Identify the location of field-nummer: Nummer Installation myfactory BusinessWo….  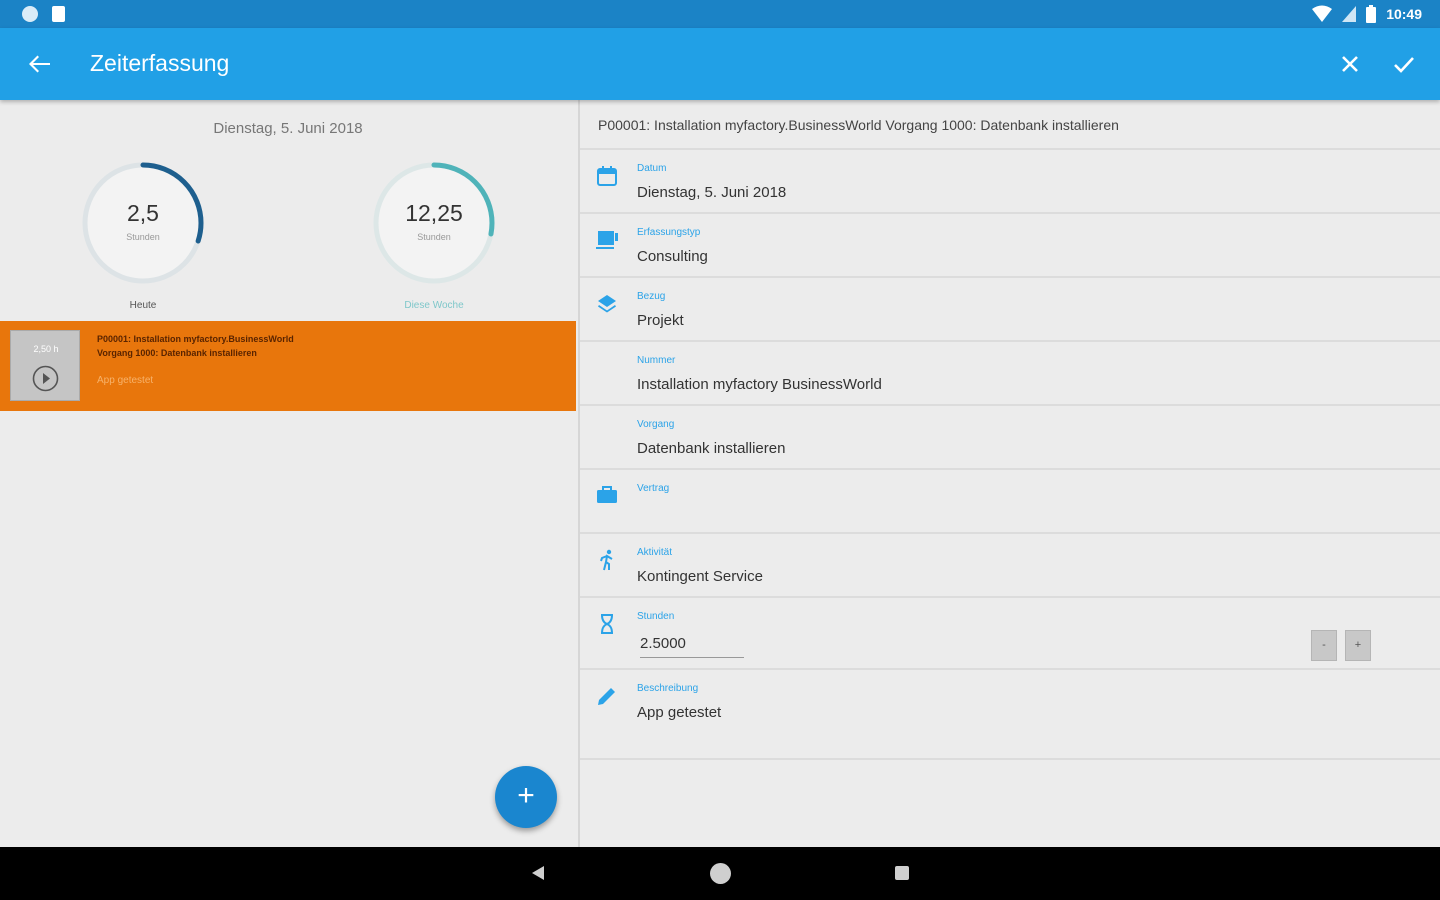
(1010, 372).